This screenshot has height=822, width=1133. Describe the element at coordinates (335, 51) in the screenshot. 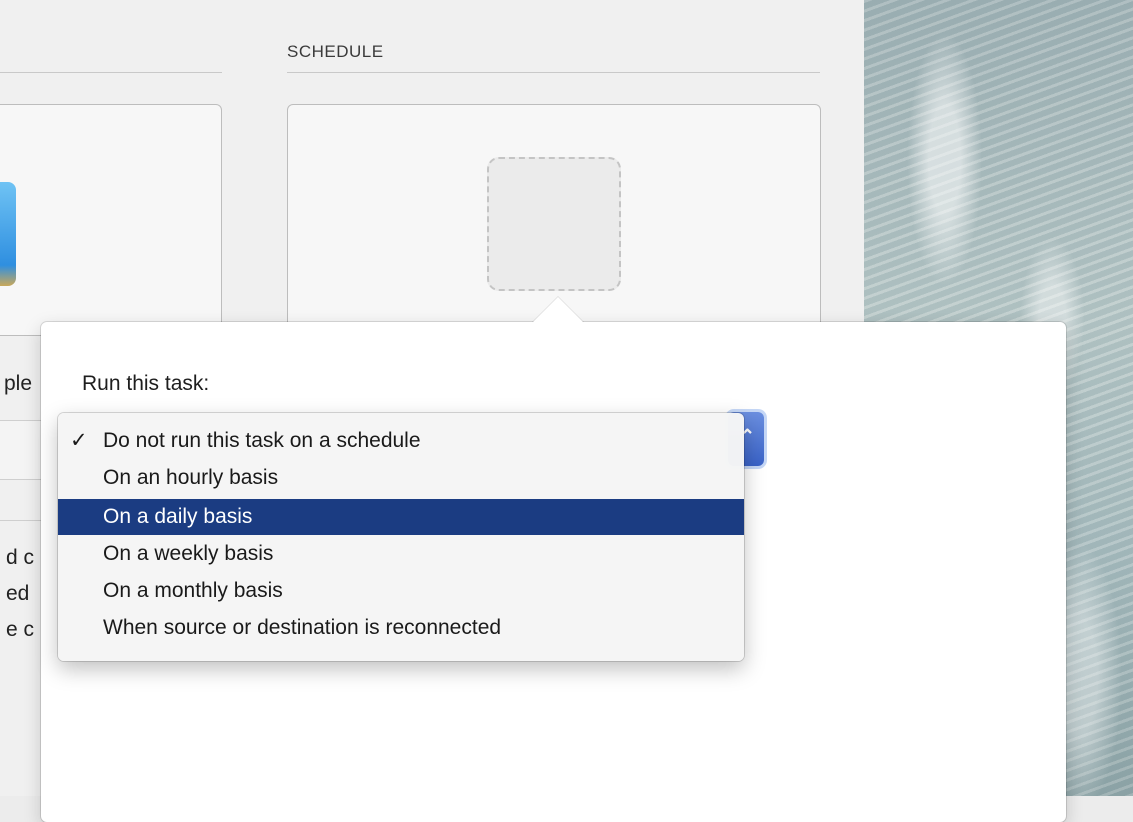

I see `schedule-section-title: SCHEDULE` at that location.